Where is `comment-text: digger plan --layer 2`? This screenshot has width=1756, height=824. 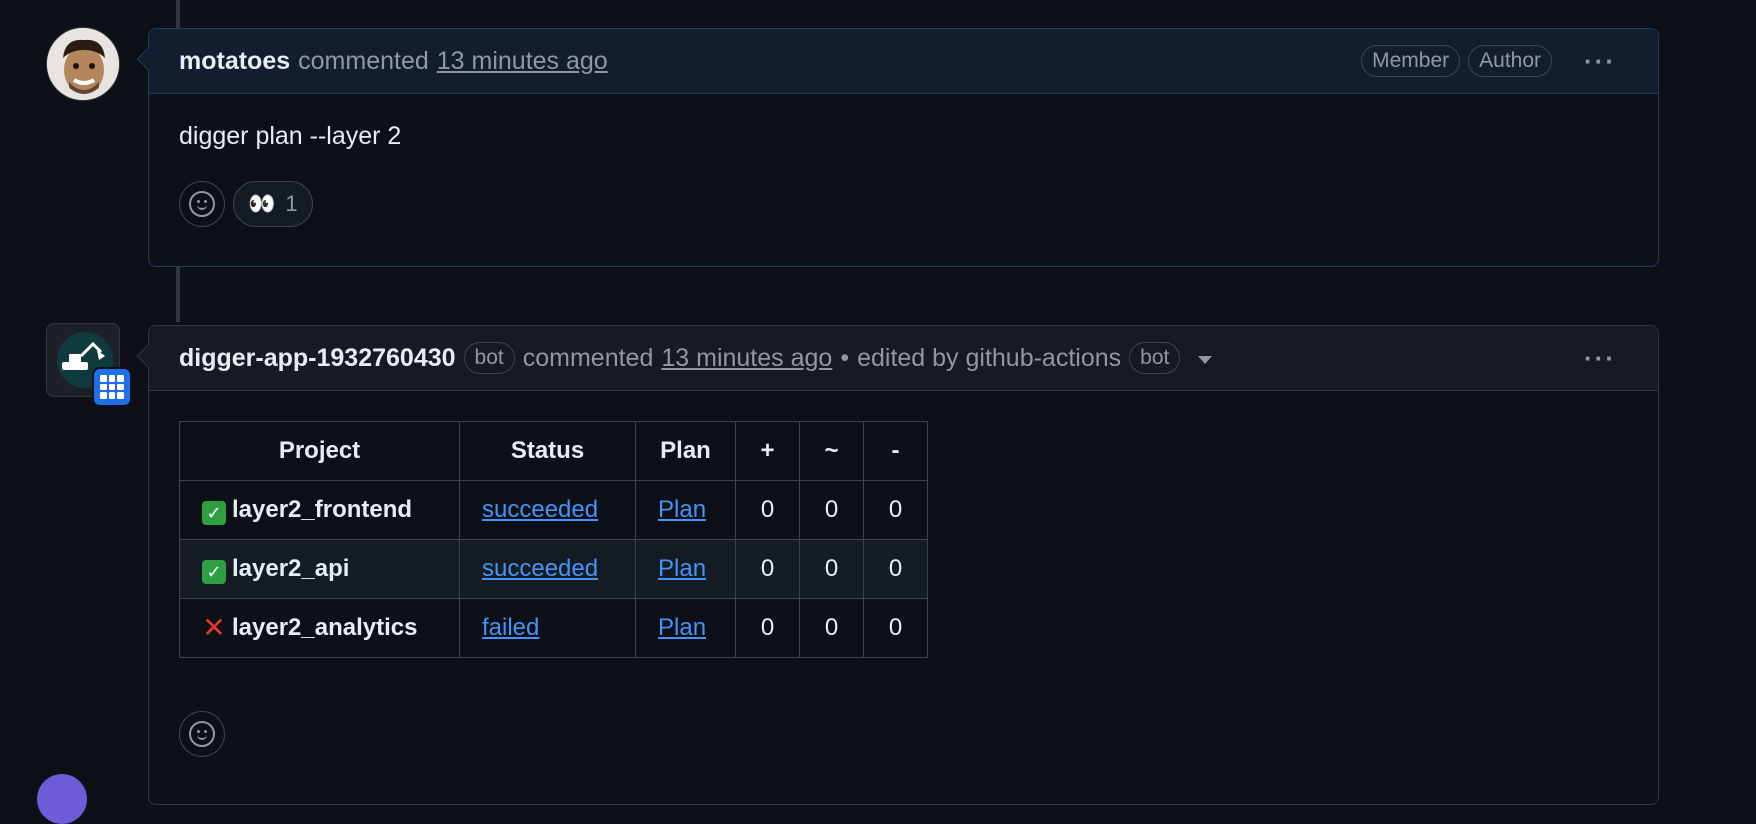 comment-text: digger plan --layer 2 is located at coordinates (290, 136).